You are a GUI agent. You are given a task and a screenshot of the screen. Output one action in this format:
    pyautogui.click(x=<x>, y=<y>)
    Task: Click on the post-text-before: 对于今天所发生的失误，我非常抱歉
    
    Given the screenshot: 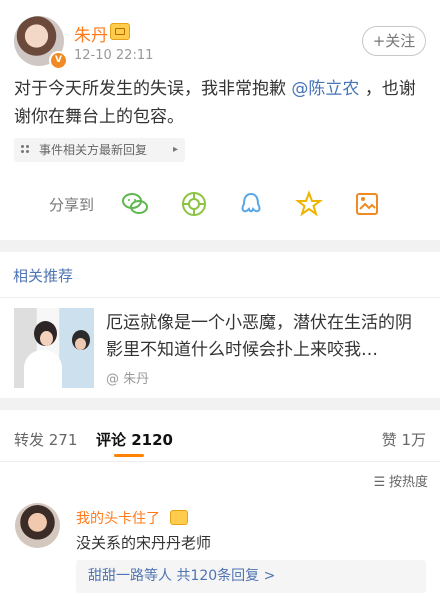 What is the action you would take?
    pyautogui.click(x=150, y=89)
    